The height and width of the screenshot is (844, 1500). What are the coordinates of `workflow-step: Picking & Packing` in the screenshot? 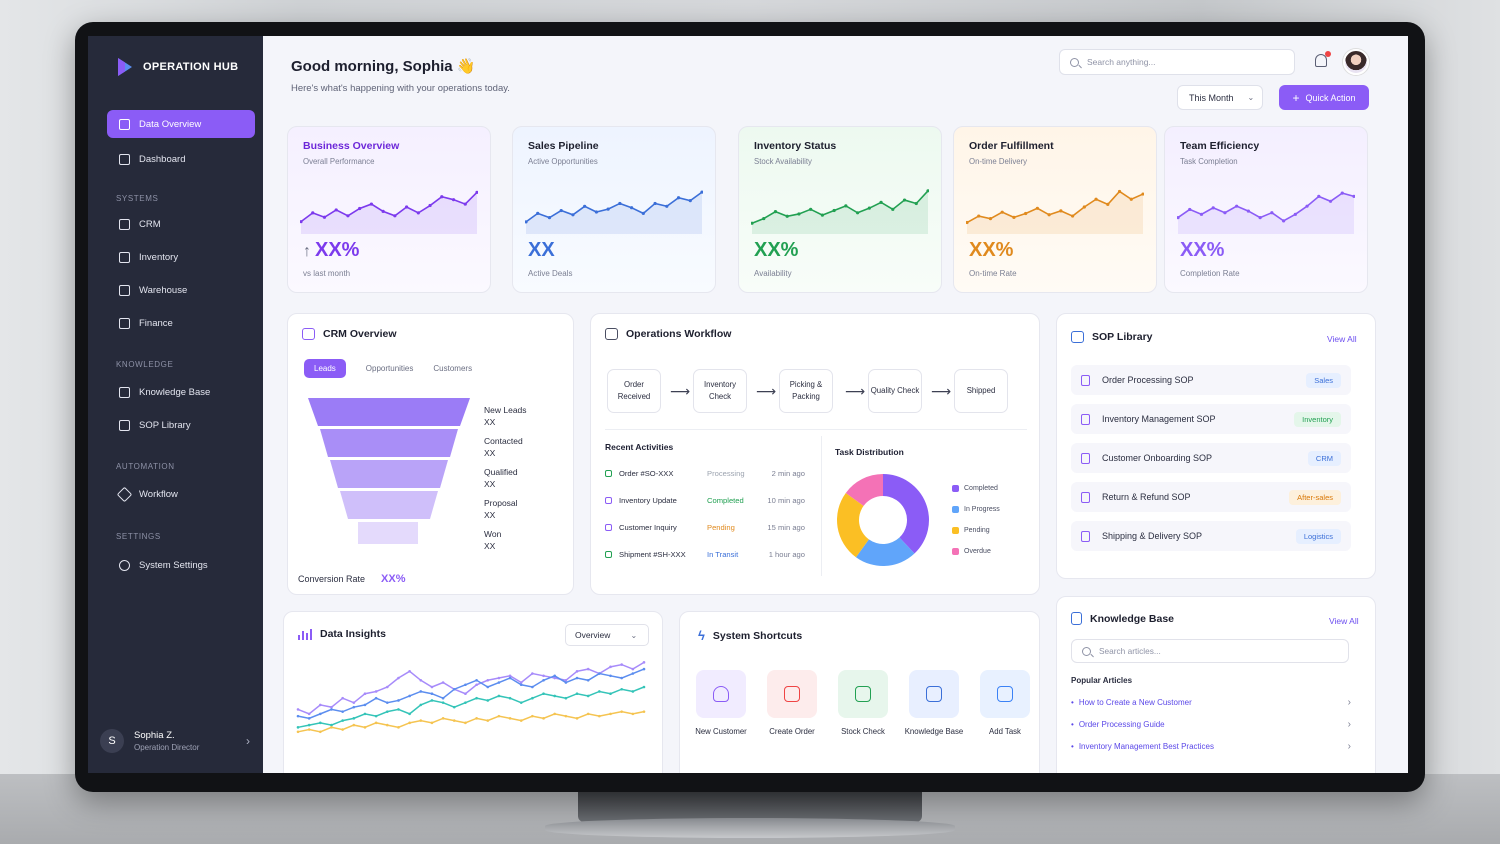 It's located at (806, 391).